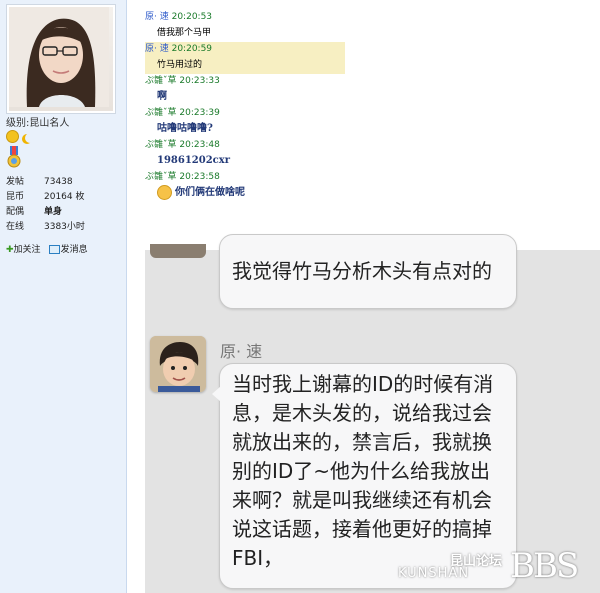 The image size is (600, 593). Describe the element at coordinates (184, 33) in the screenshot. I see `message-text: 借我那个马甲` at that location.